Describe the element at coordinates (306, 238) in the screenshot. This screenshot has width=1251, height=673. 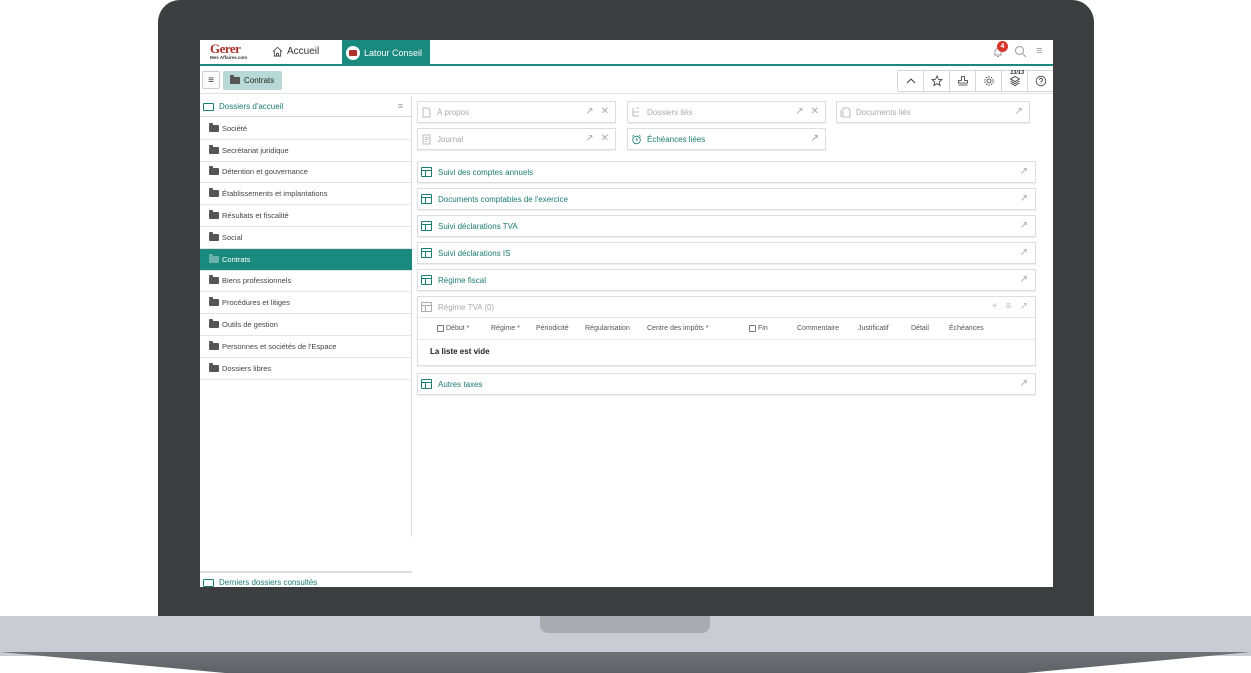
I see `sidebar-item-social: Social` at that location.